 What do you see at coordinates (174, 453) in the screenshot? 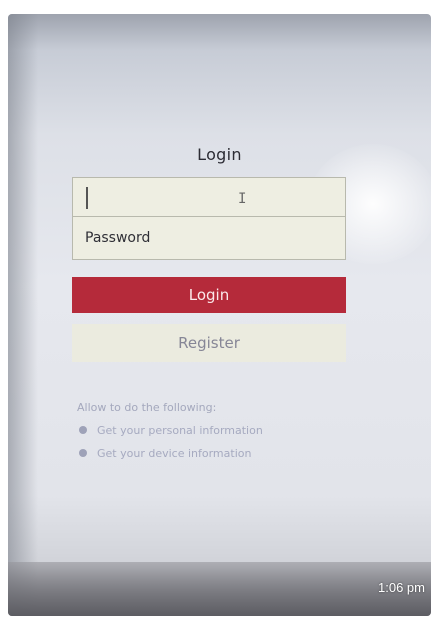
I see `permission-label: Get your device information` at bounding box center [174, 453].